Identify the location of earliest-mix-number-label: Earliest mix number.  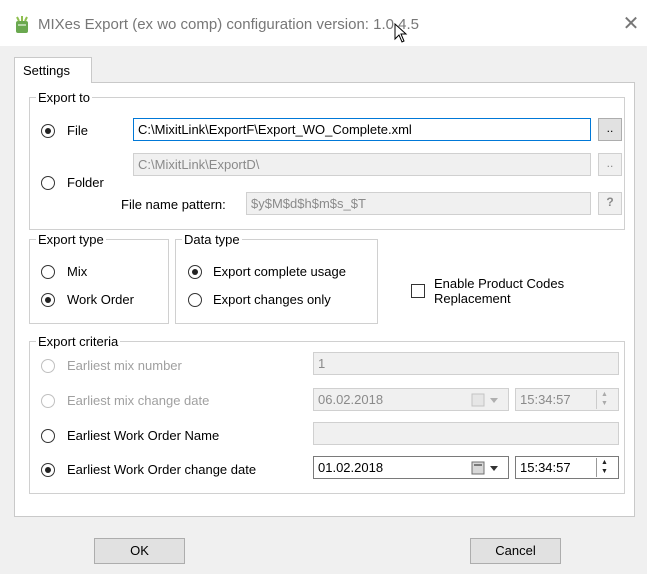
(124, 365).